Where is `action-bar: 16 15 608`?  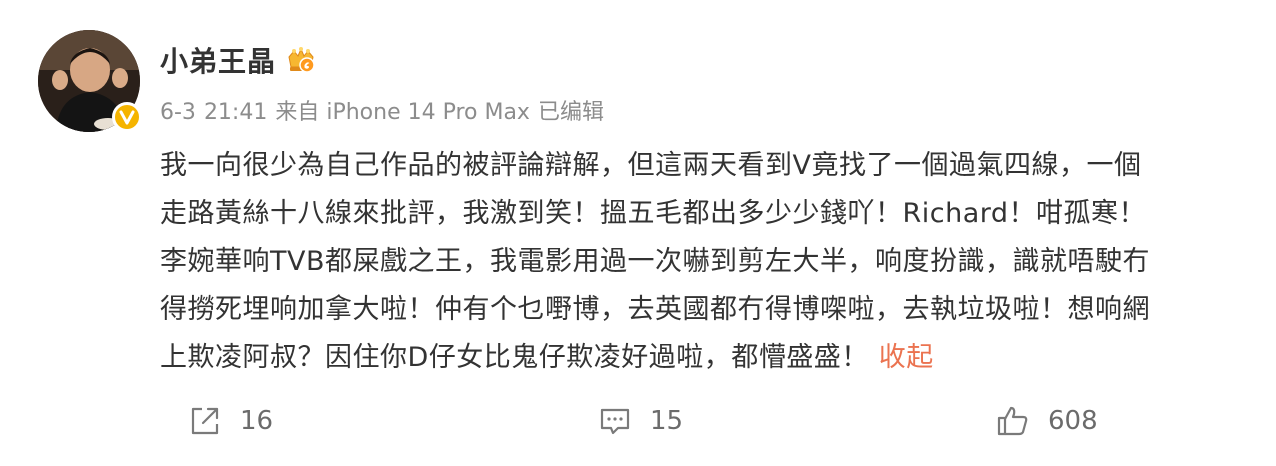 action-bar: 16 15 608 is located at coordinates (638, 421).